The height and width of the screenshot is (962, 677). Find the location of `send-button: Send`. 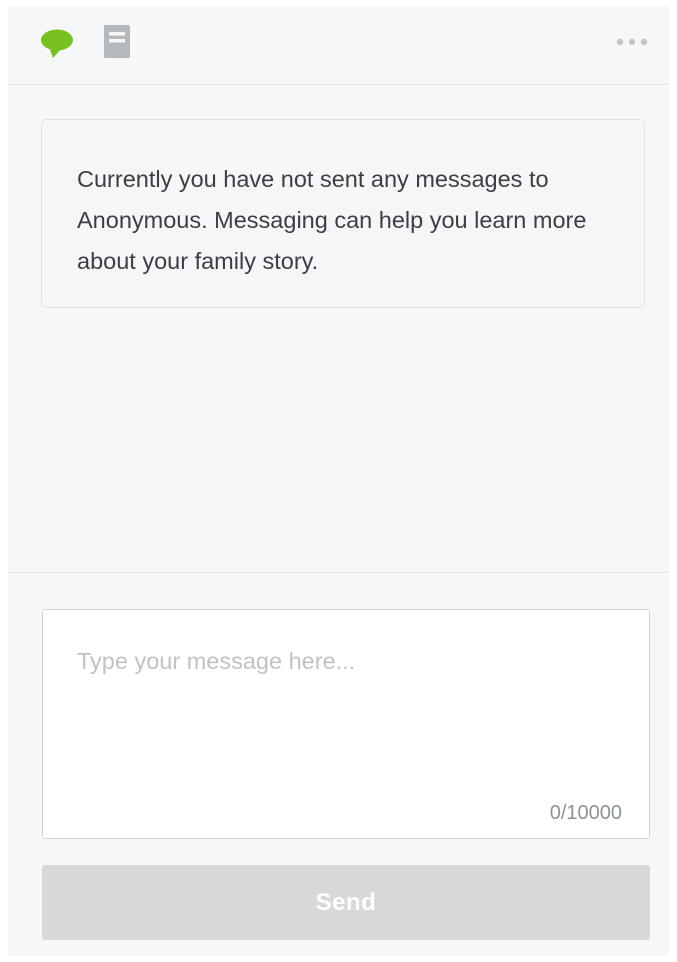

send-button: Send is located at coordinates (346, 902).